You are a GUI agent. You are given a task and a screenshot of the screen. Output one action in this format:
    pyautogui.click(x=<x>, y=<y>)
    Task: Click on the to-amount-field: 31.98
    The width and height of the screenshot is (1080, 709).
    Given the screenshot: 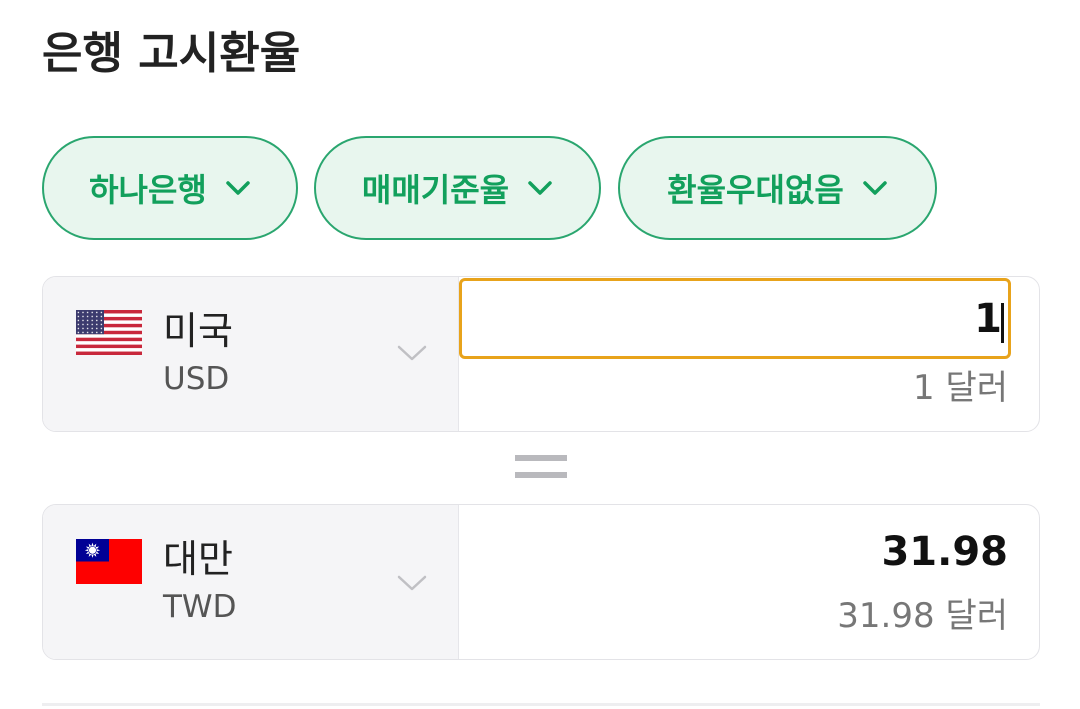 What is the action you would take?
    pyautogui.click(x=740, y=552)
    